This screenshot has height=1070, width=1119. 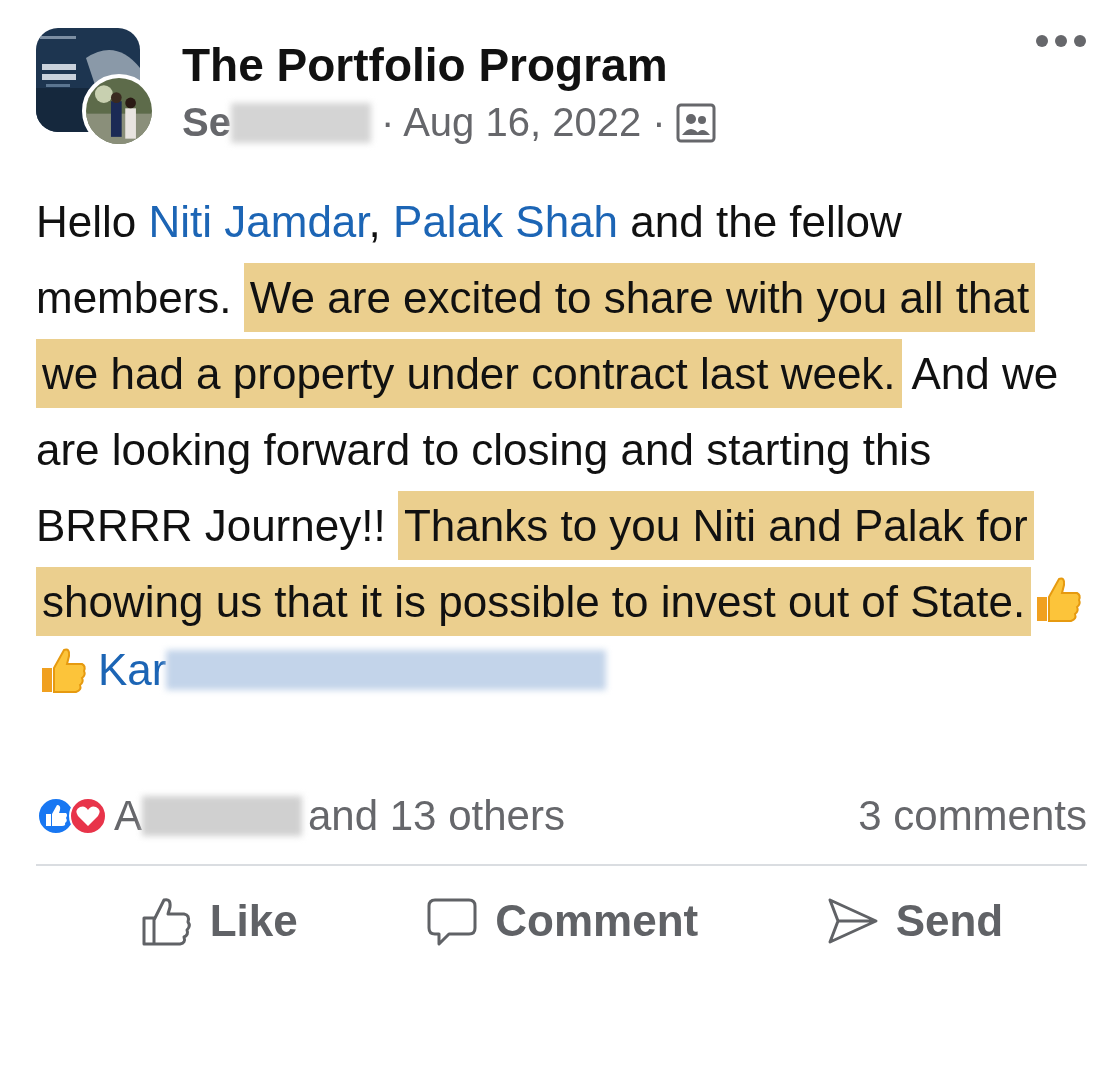 What do you see at coordinates (436, 816) in the screenshot?
I see `reaction-count: and 13 others` at bounding box center [436, 816].